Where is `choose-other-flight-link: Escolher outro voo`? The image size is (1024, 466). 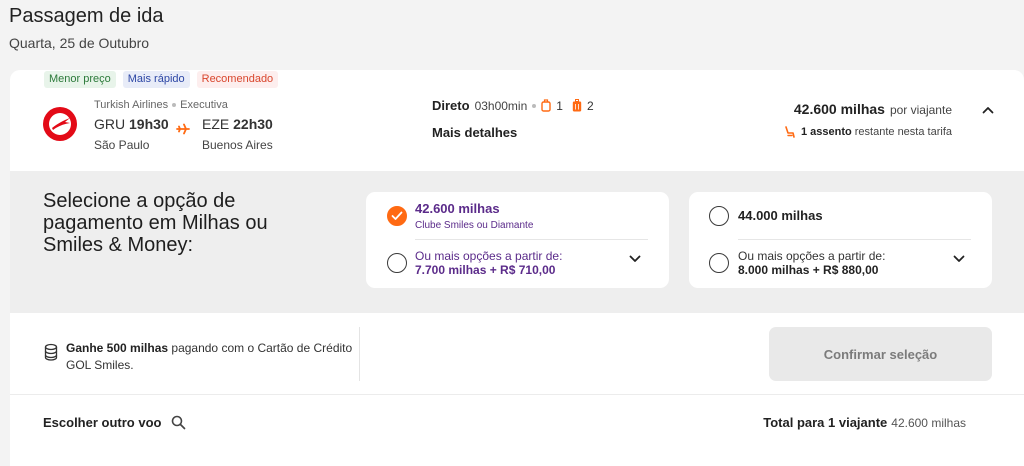
choose-other-flight-link: Escolher outro voo is located at coordinates (114, 422).